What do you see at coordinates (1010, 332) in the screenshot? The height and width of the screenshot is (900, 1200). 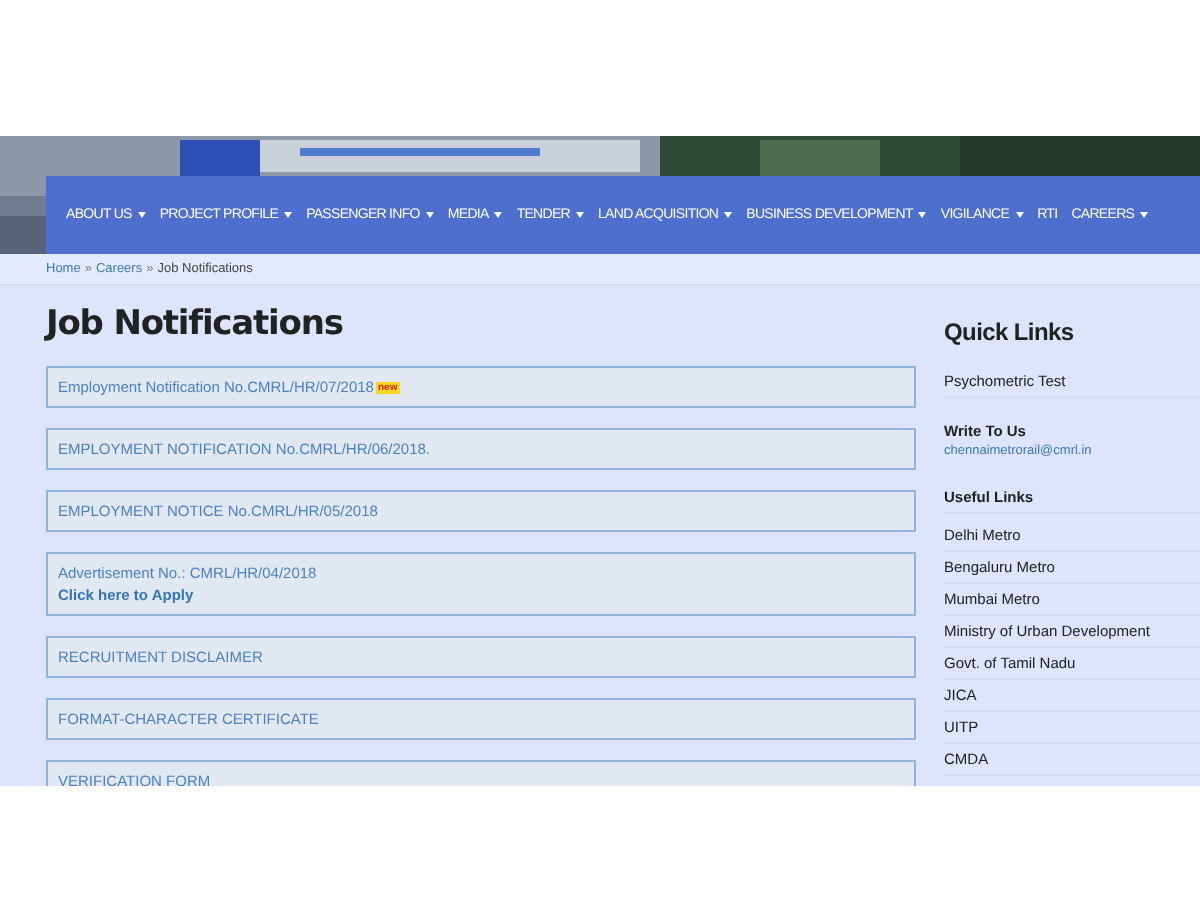 I see `sidebar-heading: Quick Links` at bounding box center [1010, 332].